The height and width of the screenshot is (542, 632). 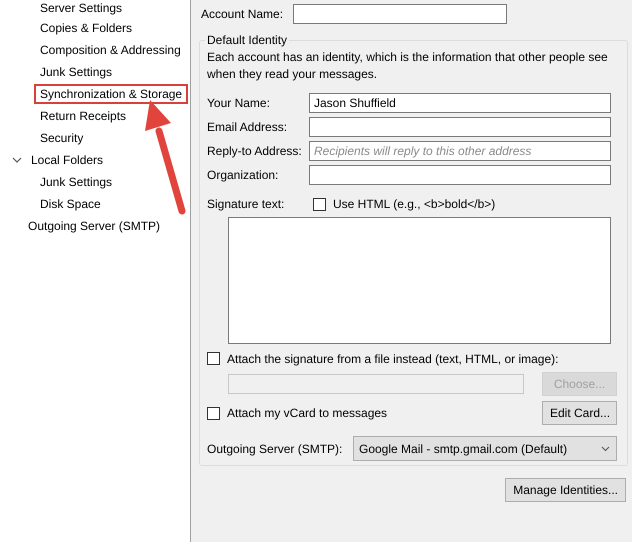 I want to click on field-label: Email Address:, so click(x=247, y=127).